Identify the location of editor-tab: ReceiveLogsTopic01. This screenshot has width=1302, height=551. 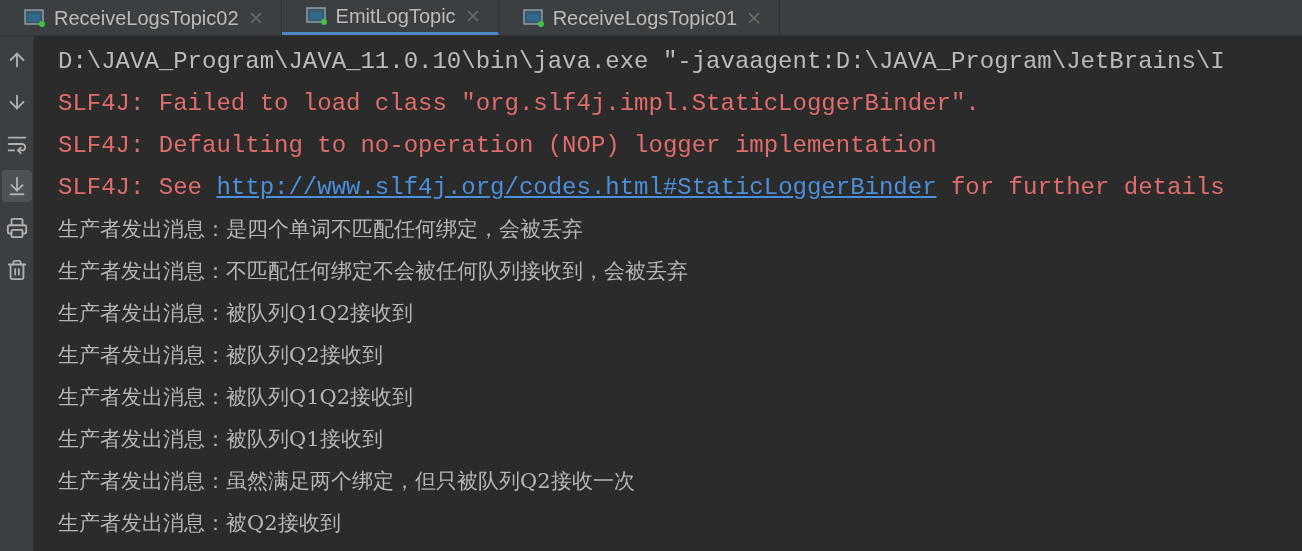
(639, 17).